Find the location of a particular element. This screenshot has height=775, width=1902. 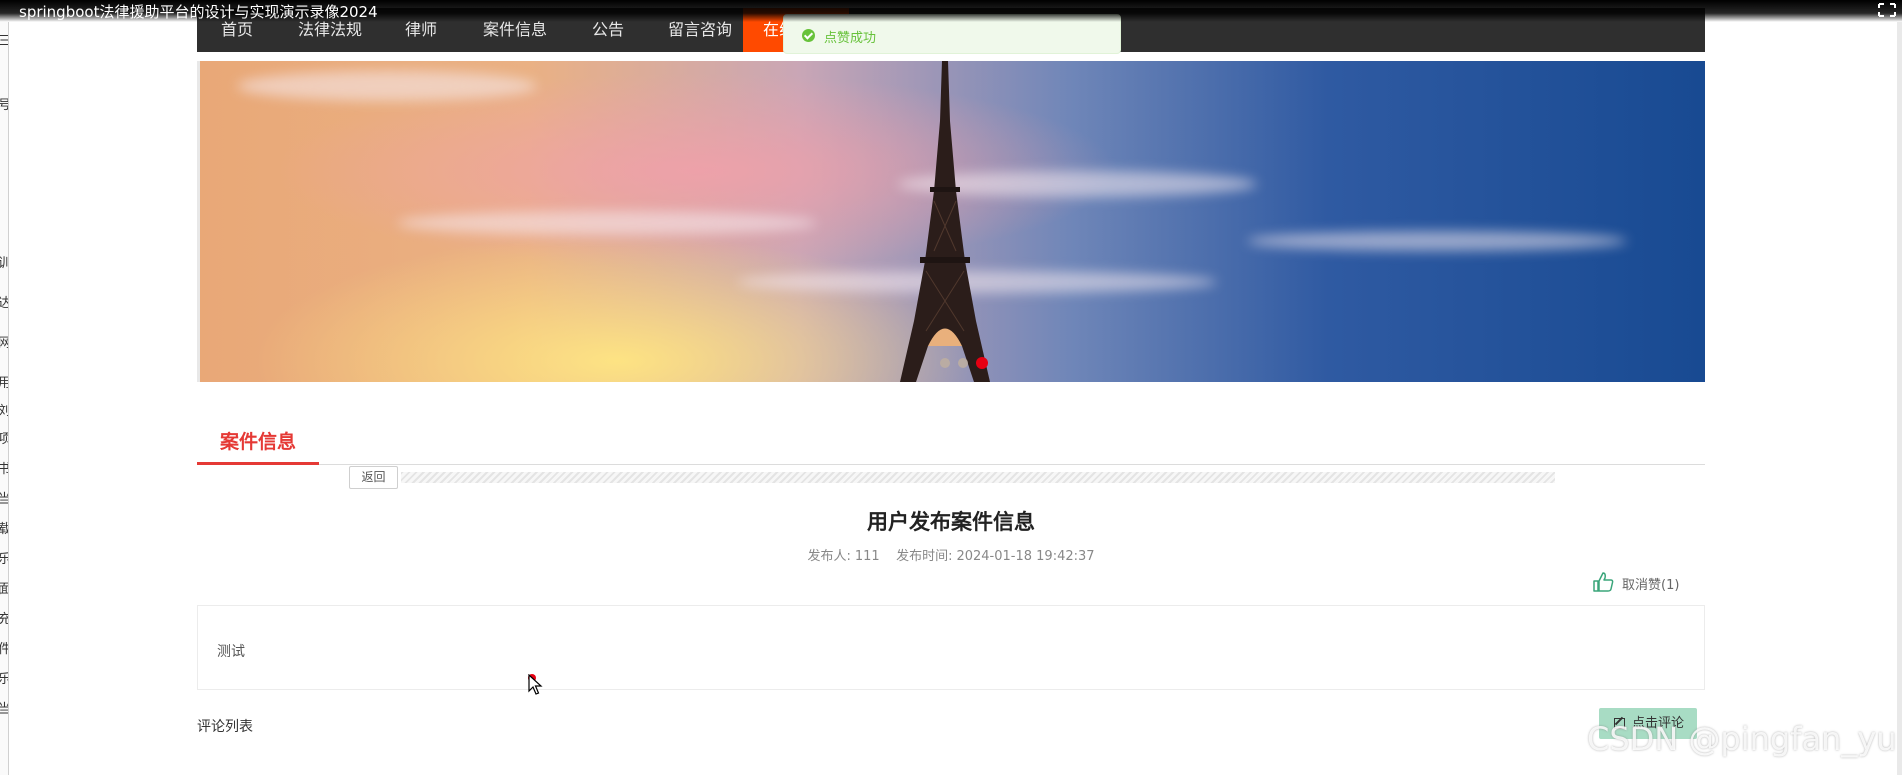

publisher-value: 111 is located at coordinates (867, 556).